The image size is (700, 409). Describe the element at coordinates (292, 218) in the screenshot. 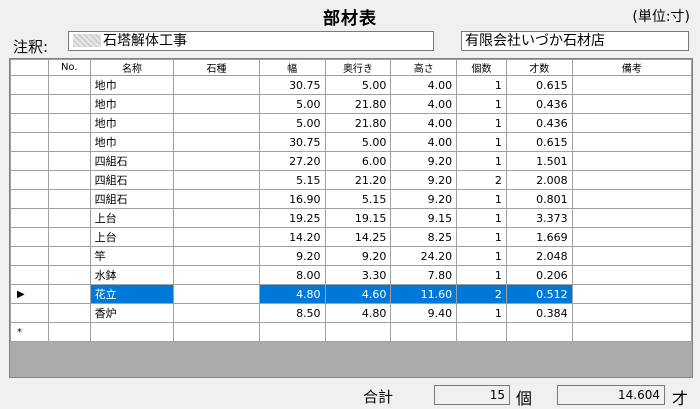

I see `cell-width: 19.25` at that location.